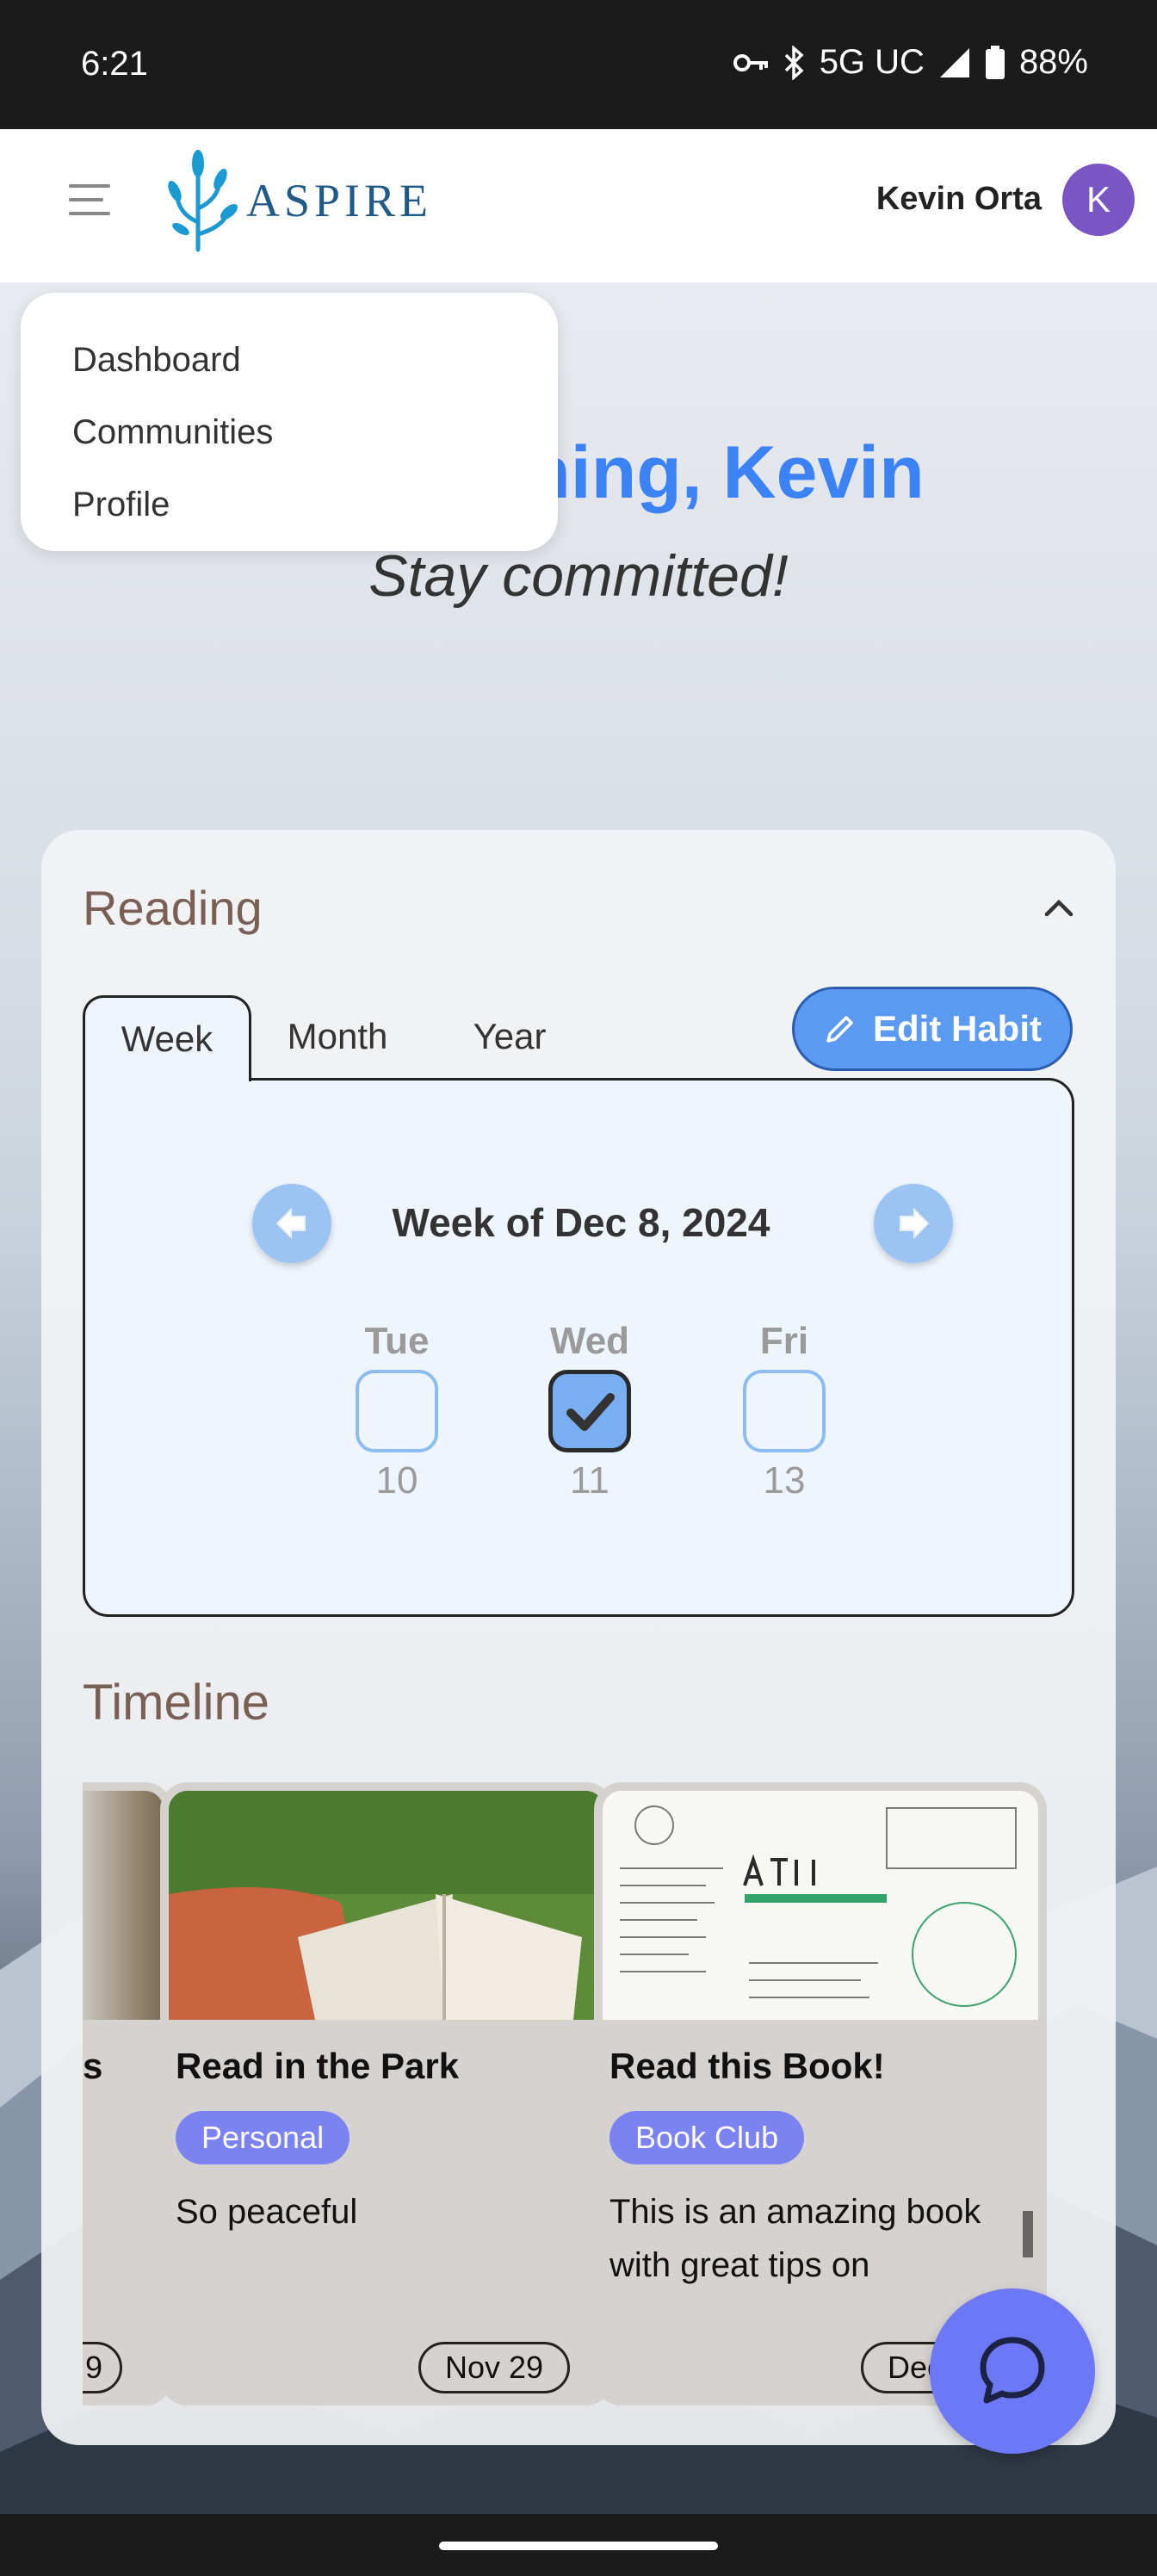 This screenshot has height=2576, width=1157. What do you see at coordinates (289, 432) in the screenshot?
I see `menu-item-communities: Communities` at bounding box center [289, 432].